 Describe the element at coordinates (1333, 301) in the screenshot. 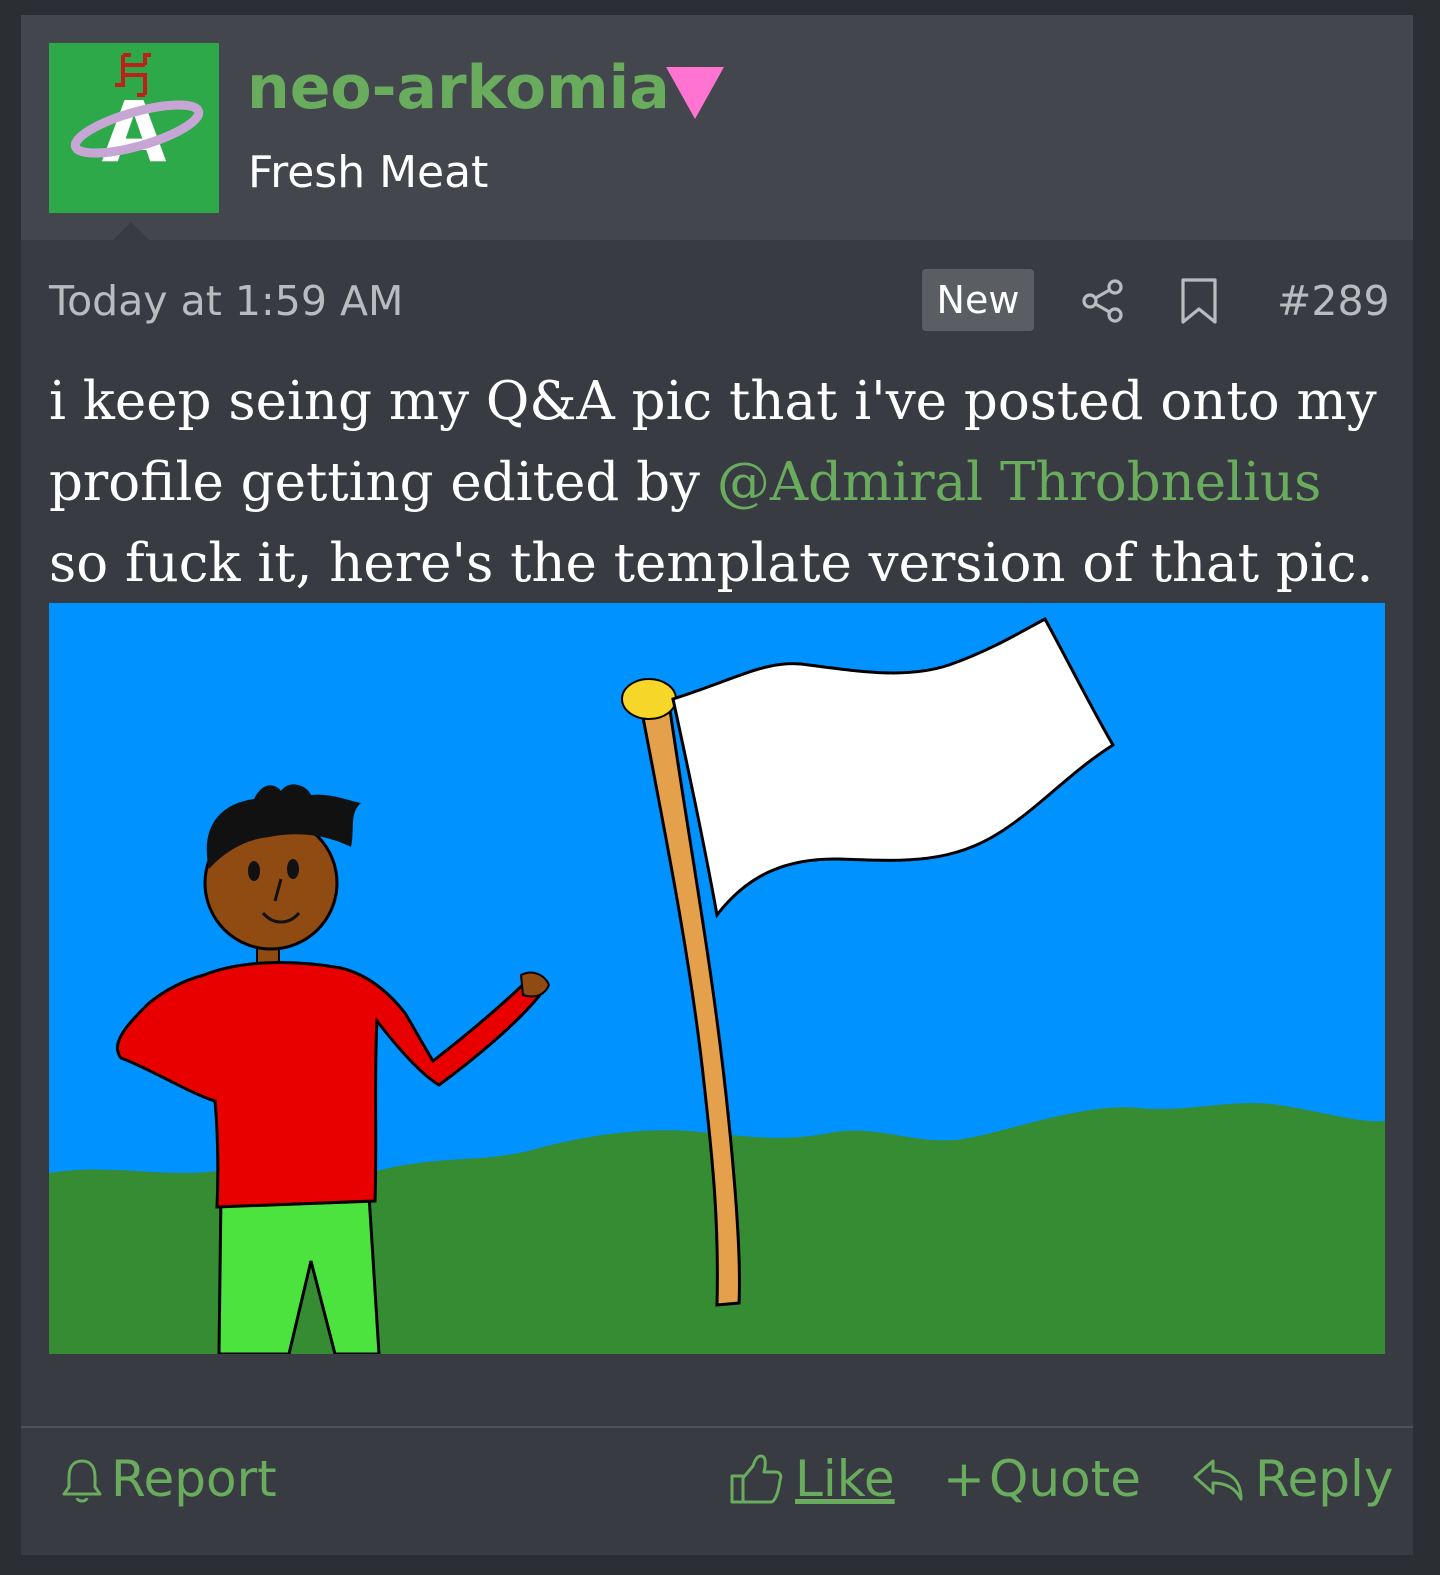

I see `post-number: #289` at that location.